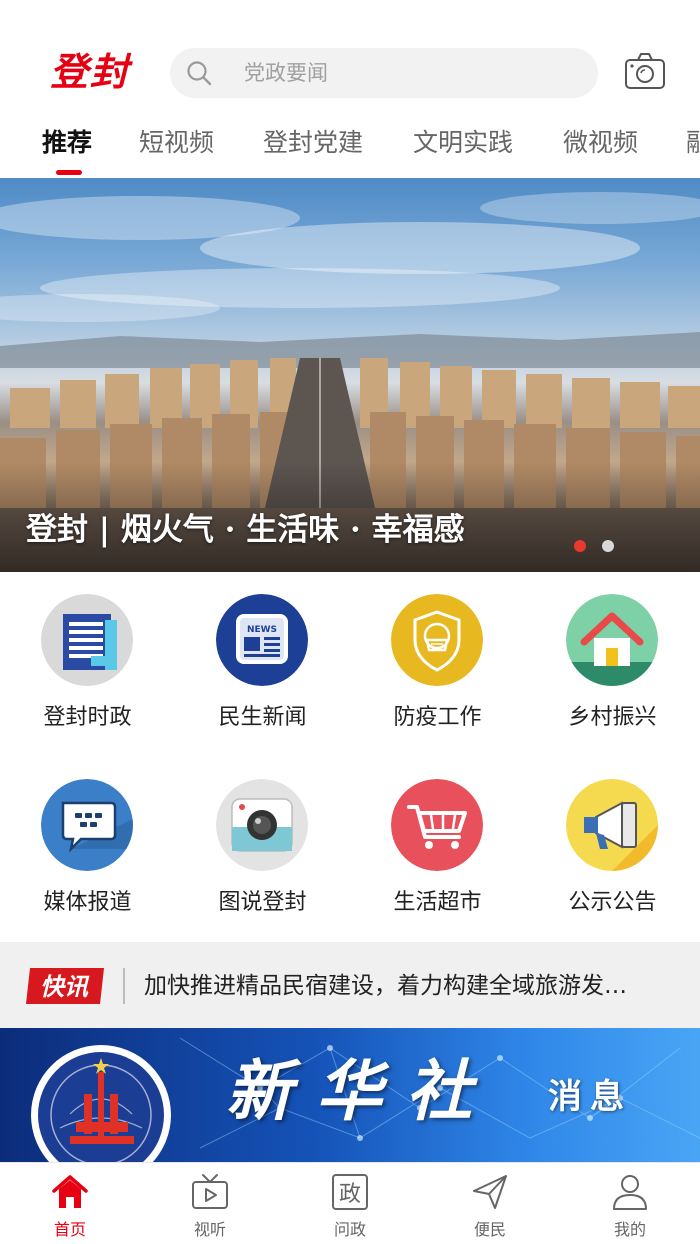 The height and width of the screenshot is (1244, 700). I want to click on nav-services: 便民, so click(490, 1203).